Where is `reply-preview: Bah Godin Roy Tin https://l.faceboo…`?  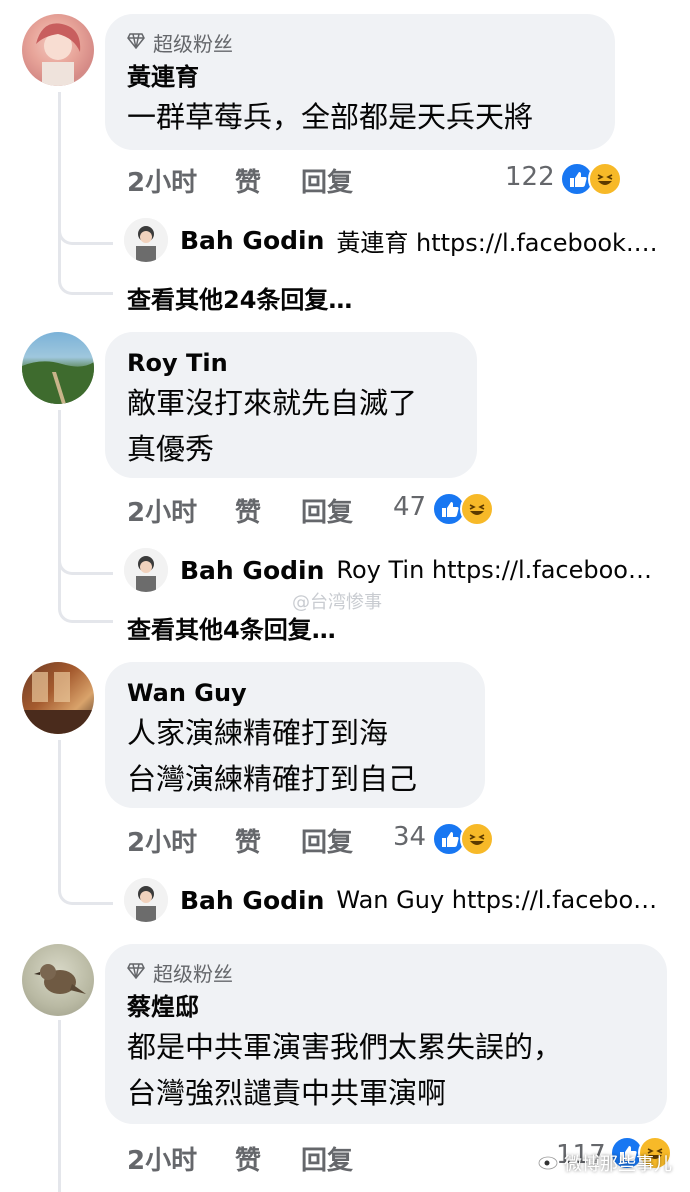
reply-preview: Bah Godin Roy Tin https://l.faceboo… is located at coordinates (404, 570).